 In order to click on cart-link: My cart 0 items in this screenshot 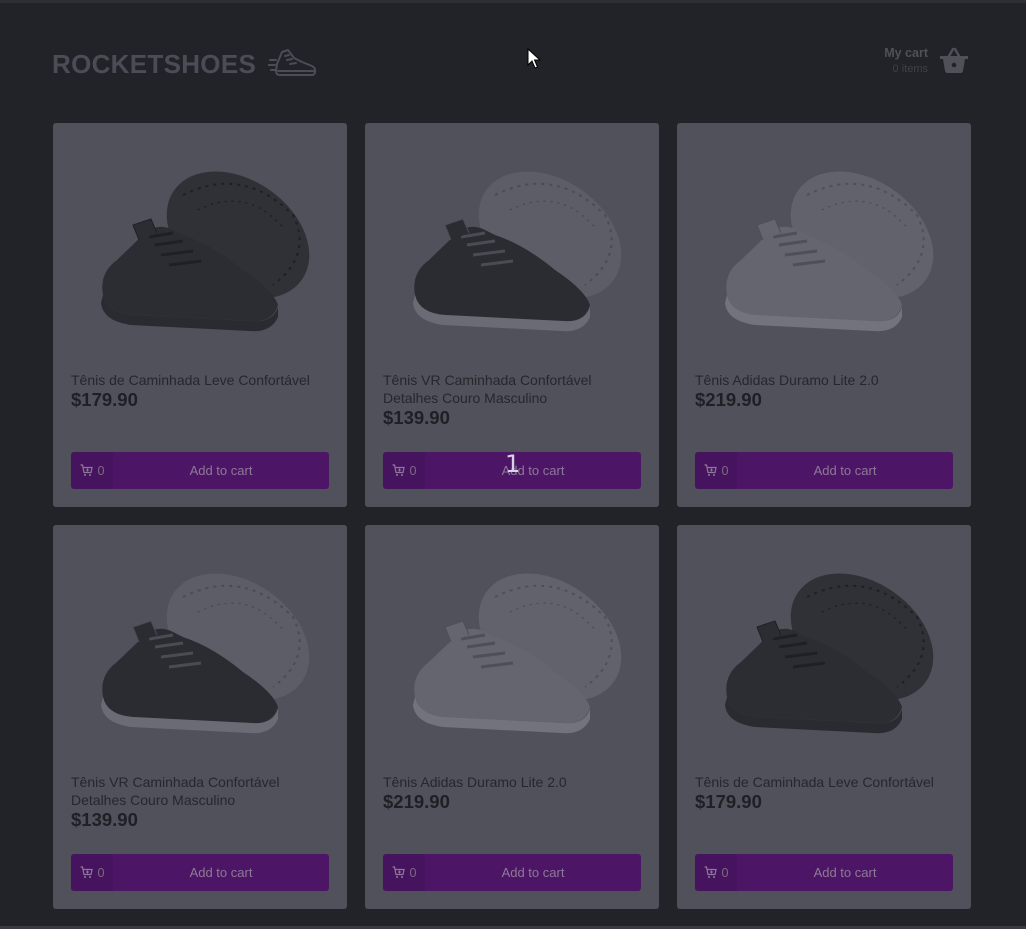, I will do `click(927, 60)`.